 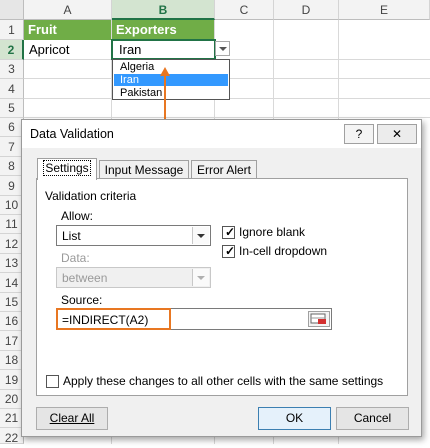 What do you see at coordinates (71, 236) in the screenshot?
I see `allow-select-value: List` at bounding box center [71, 236].